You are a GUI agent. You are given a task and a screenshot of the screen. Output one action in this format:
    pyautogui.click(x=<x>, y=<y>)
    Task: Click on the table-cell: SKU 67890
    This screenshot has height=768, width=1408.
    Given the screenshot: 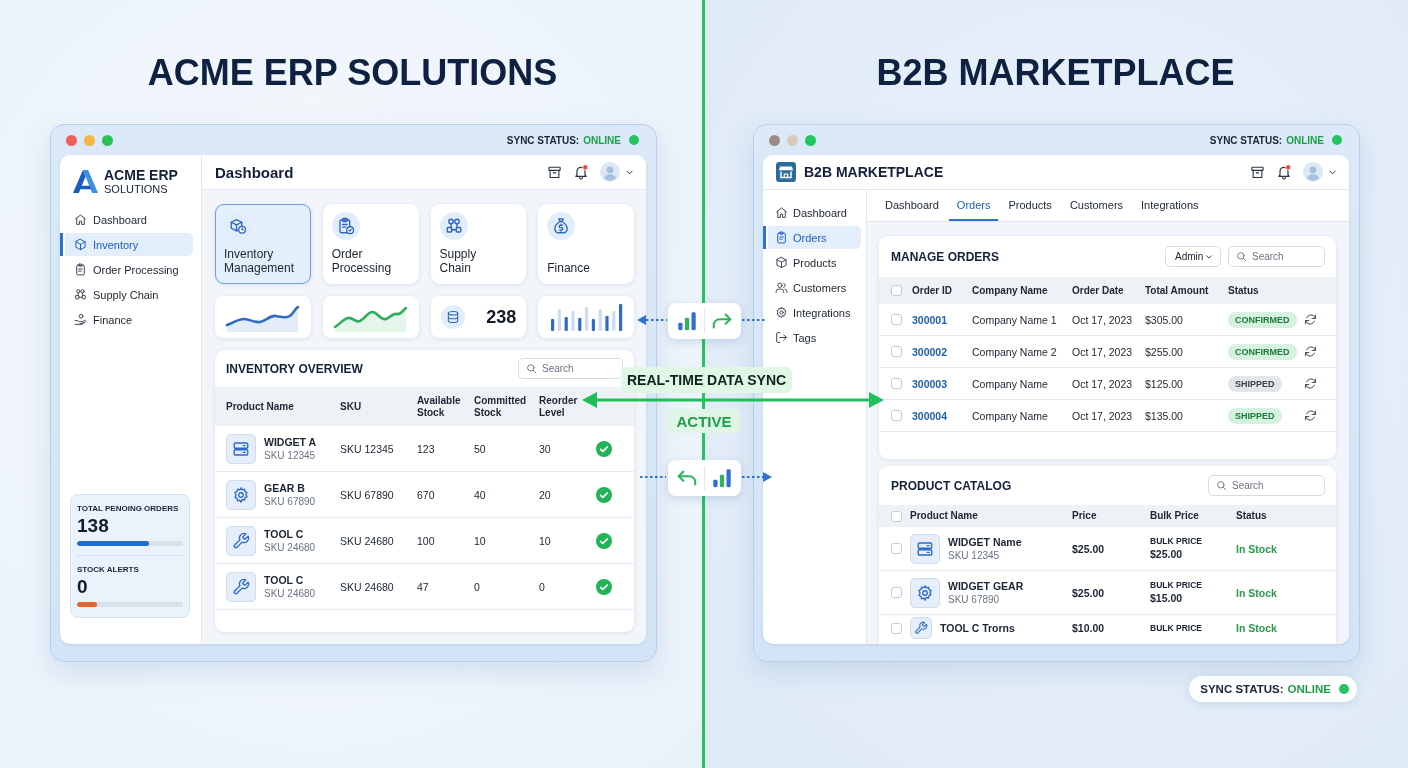 What is the action you would take?
    pyautogui.click(x=367, y=494)
    